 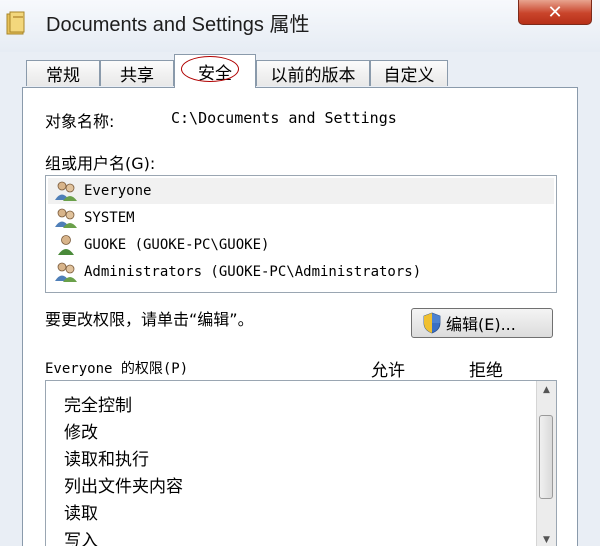 I want to click on list-item-everyone: Everyone, so click(x=301, y=191).